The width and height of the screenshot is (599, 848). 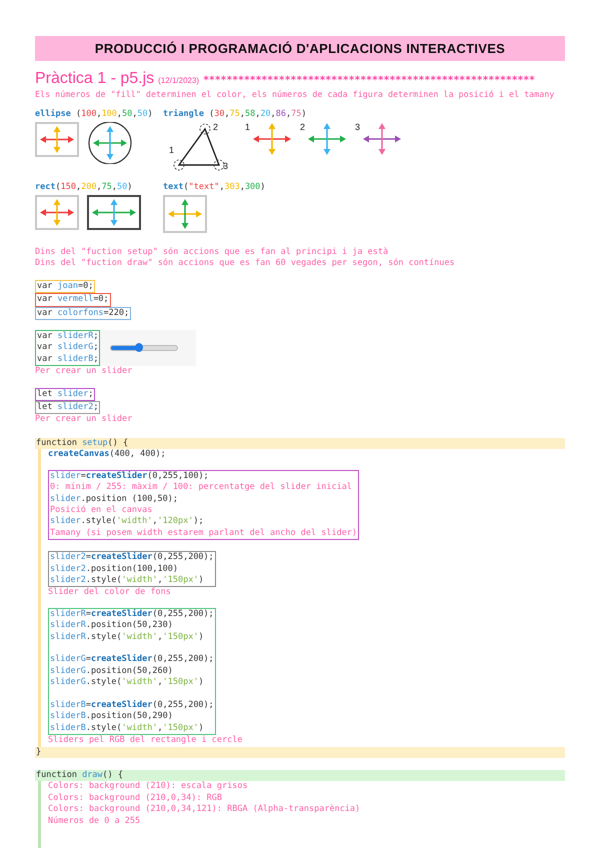 I want to click on code-line: sliderB=createSlider(0,255,200);, so click(x=132, y=706).